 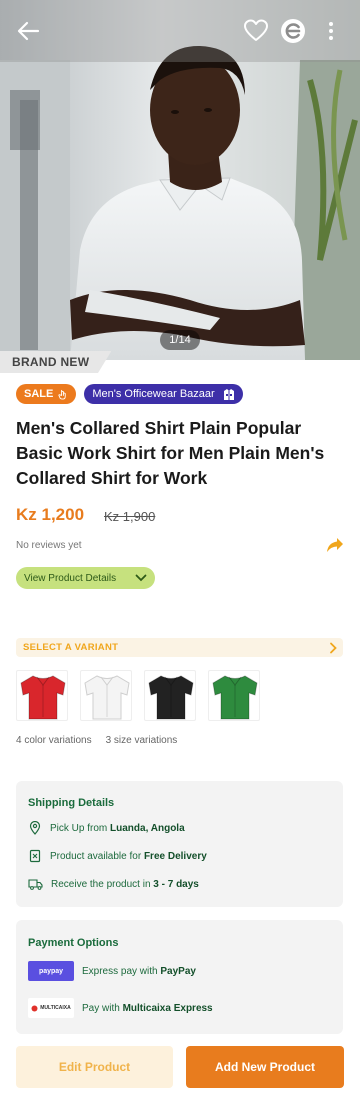 I want to click on pickup-text: Pick Up from Luanda, Angola, so click(x=117, y=828).